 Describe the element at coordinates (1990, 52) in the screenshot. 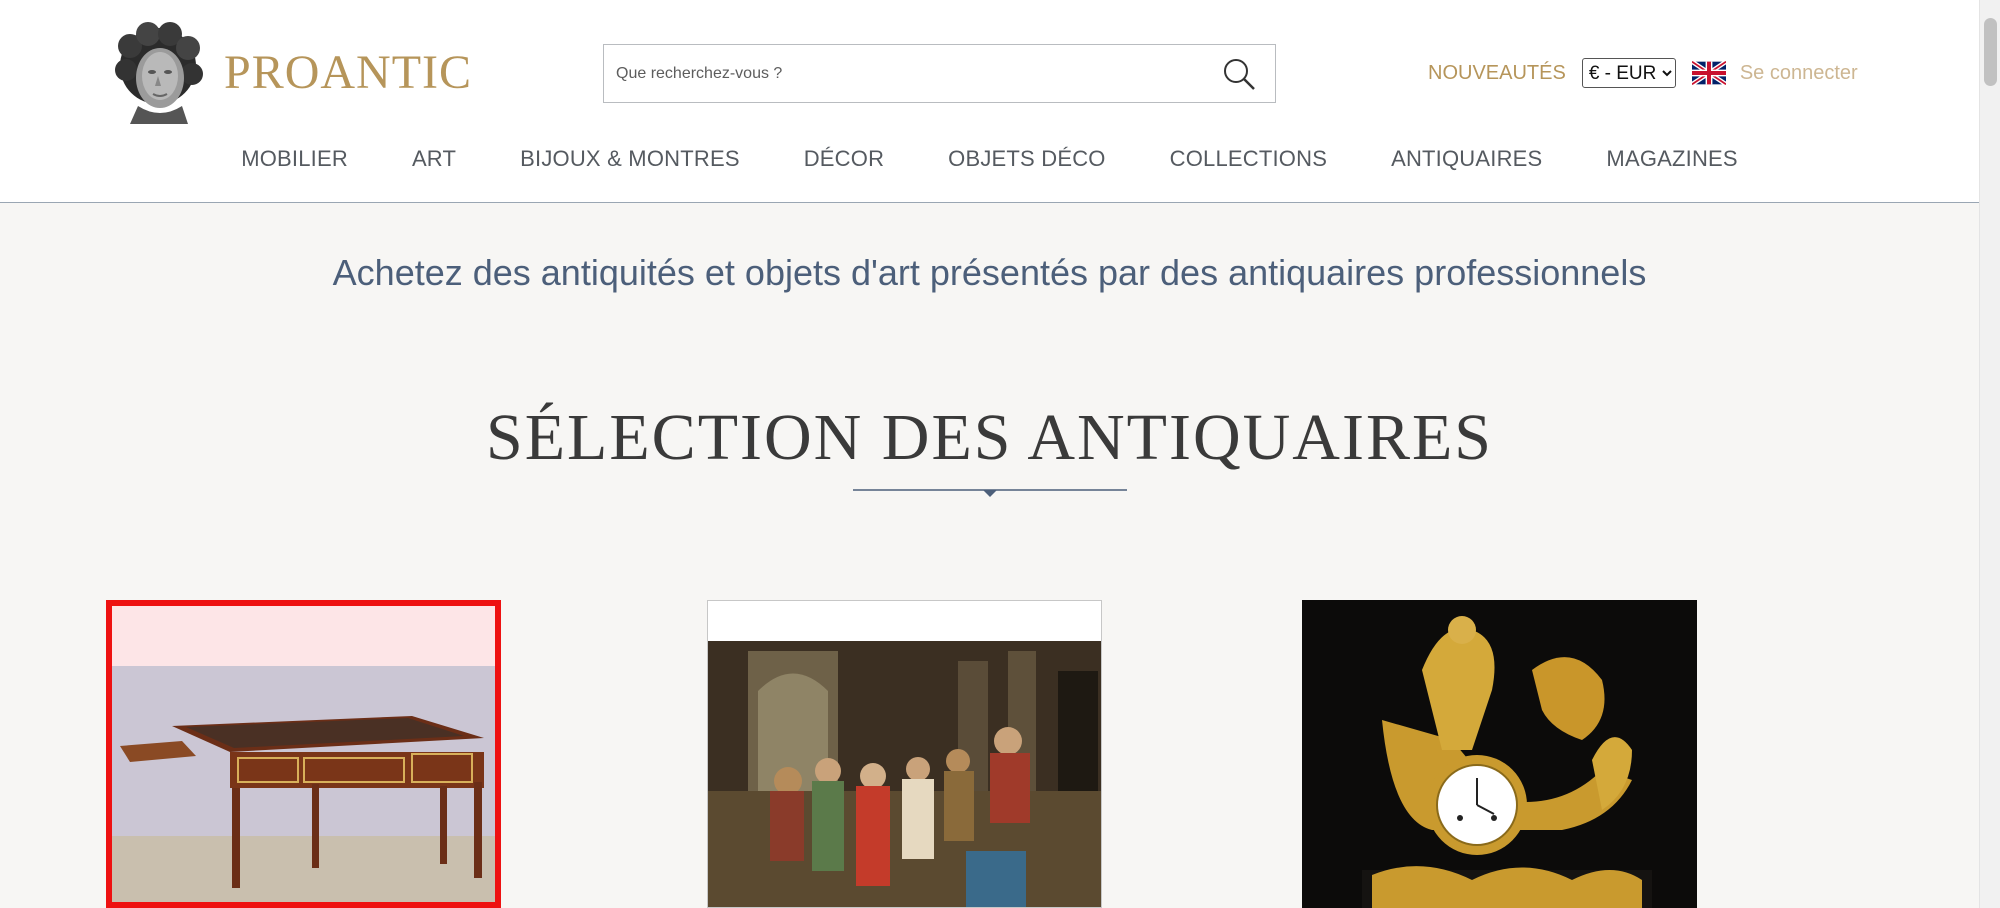

I see `scrollbar-thumb` at that location.